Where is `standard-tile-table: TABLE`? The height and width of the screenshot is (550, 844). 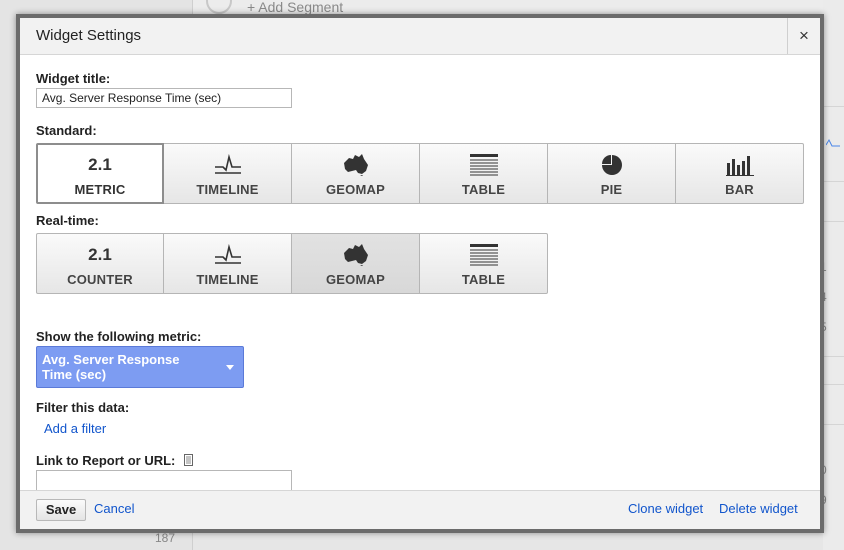
standard-tile-table: TABLE is located at coordinates (484, 173).